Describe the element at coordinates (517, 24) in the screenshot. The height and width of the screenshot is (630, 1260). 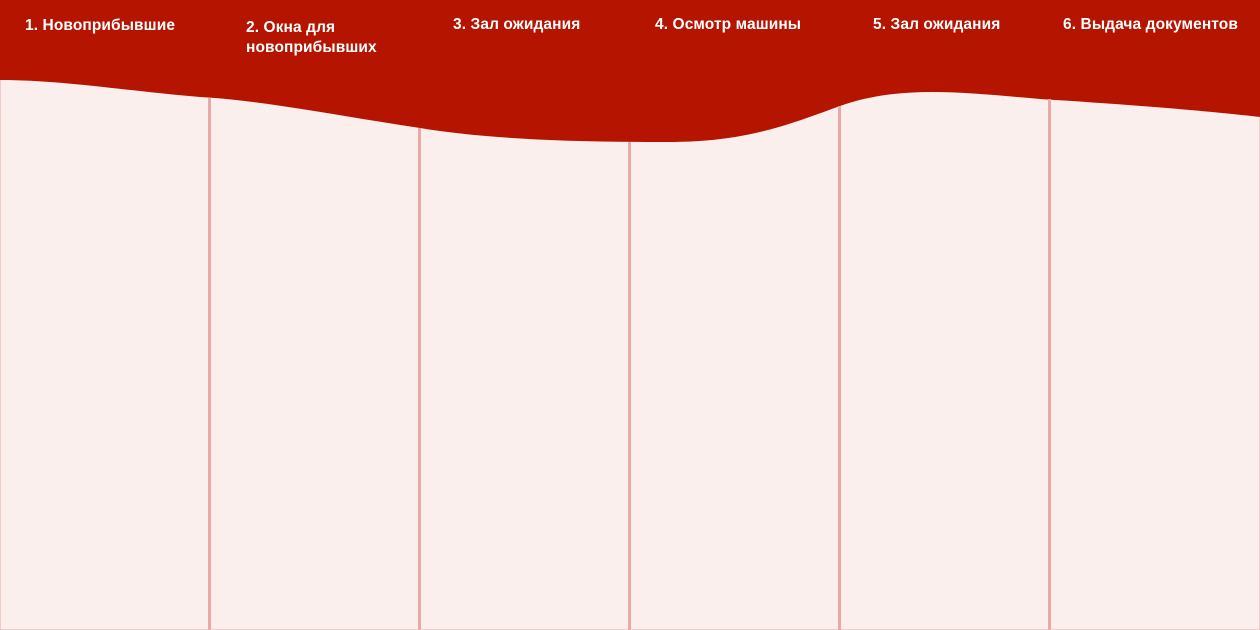
I see `stage-label-3: 3. Зал ожидания` at that location.